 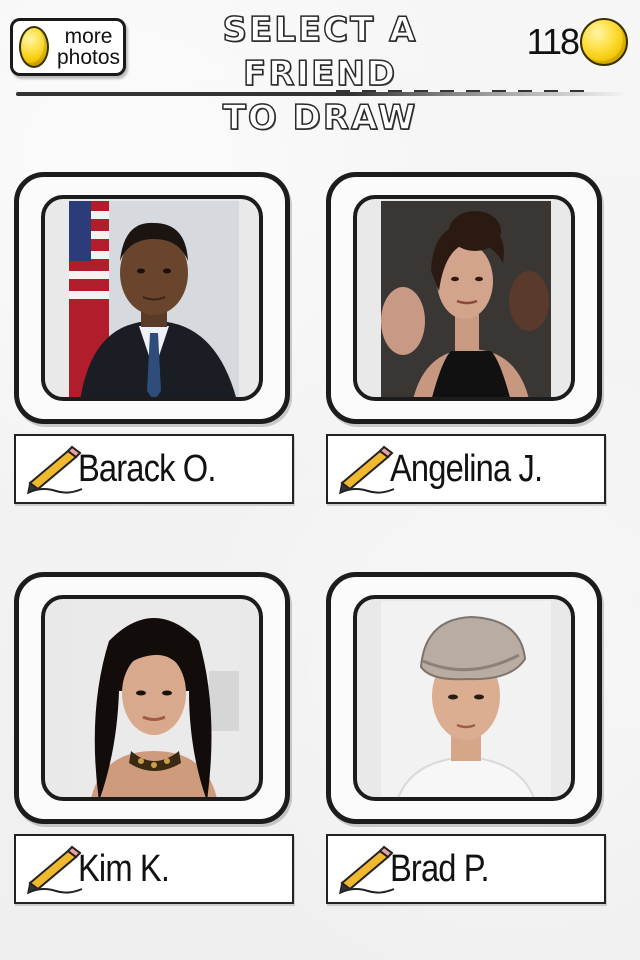 I want to click on coin-balance-value: 118, so click(x=553, y=41).